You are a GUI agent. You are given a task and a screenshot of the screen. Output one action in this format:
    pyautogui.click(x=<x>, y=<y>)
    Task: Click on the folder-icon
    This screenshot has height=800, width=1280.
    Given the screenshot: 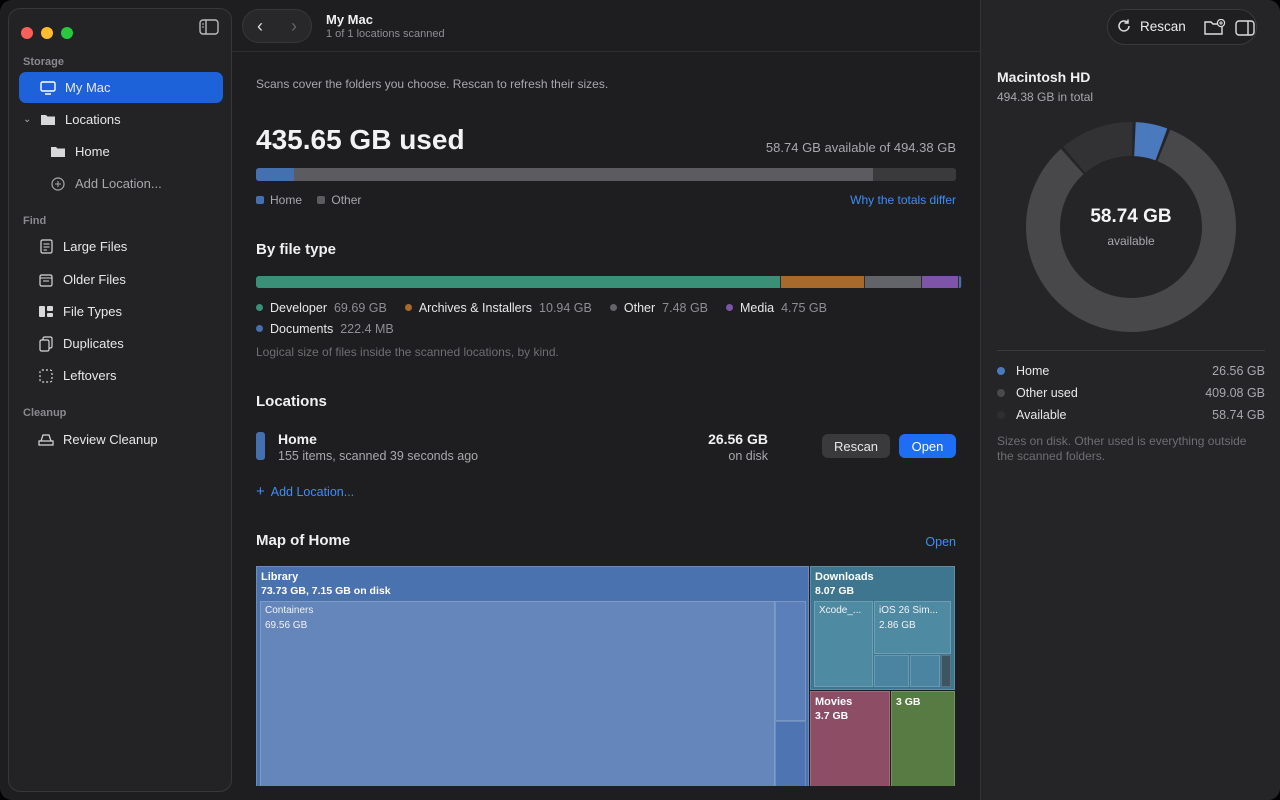 What is the action you would take?
    pyautogui.click(x=48, y=120)
    